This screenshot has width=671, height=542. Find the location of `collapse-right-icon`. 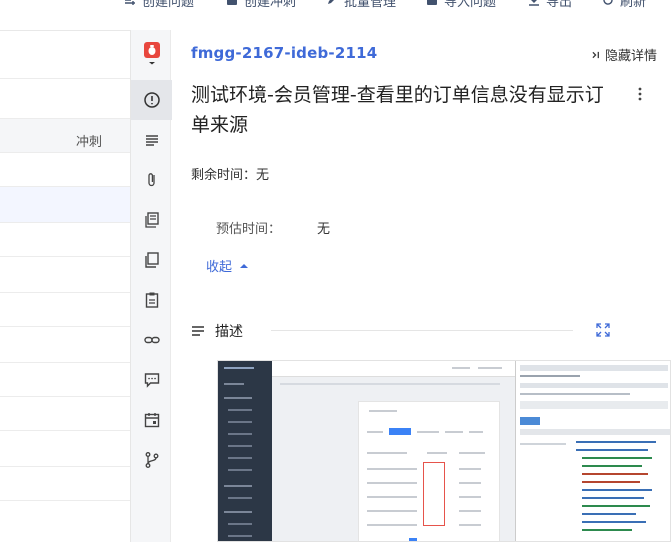

collapse-right-icon is located at coordinates (595, 54).